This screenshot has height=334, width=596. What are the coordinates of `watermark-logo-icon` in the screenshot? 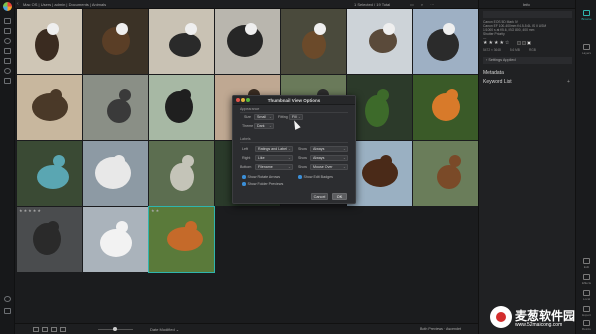 It's located at (501, 317).